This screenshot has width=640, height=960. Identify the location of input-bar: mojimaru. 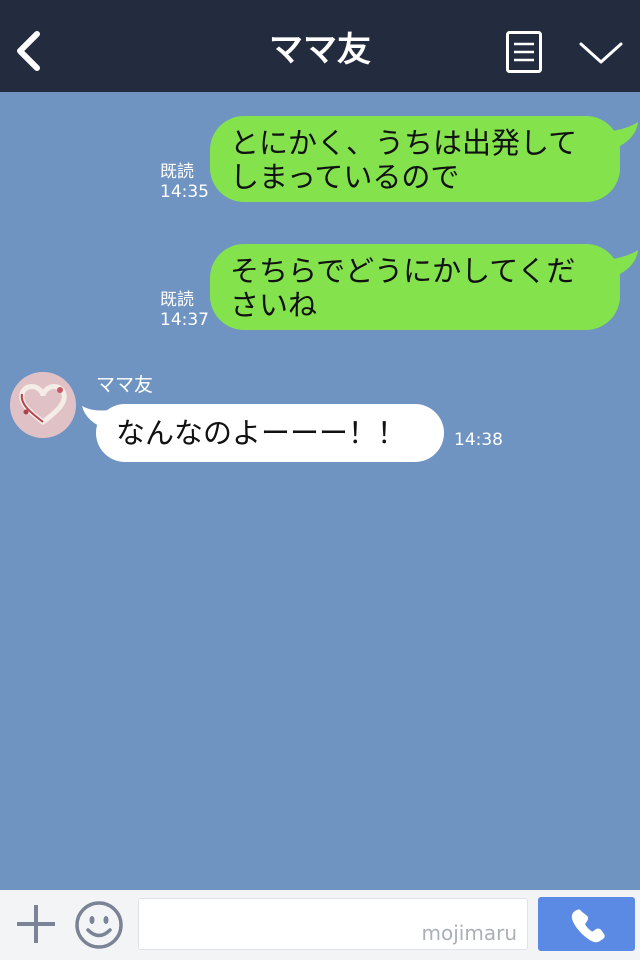
(320, 925).